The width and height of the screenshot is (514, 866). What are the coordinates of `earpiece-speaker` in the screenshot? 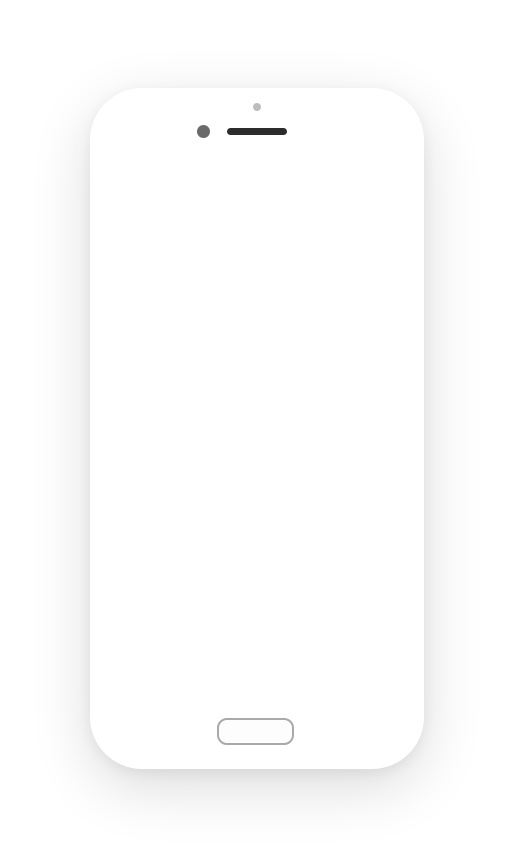 It's located at (257, 131).